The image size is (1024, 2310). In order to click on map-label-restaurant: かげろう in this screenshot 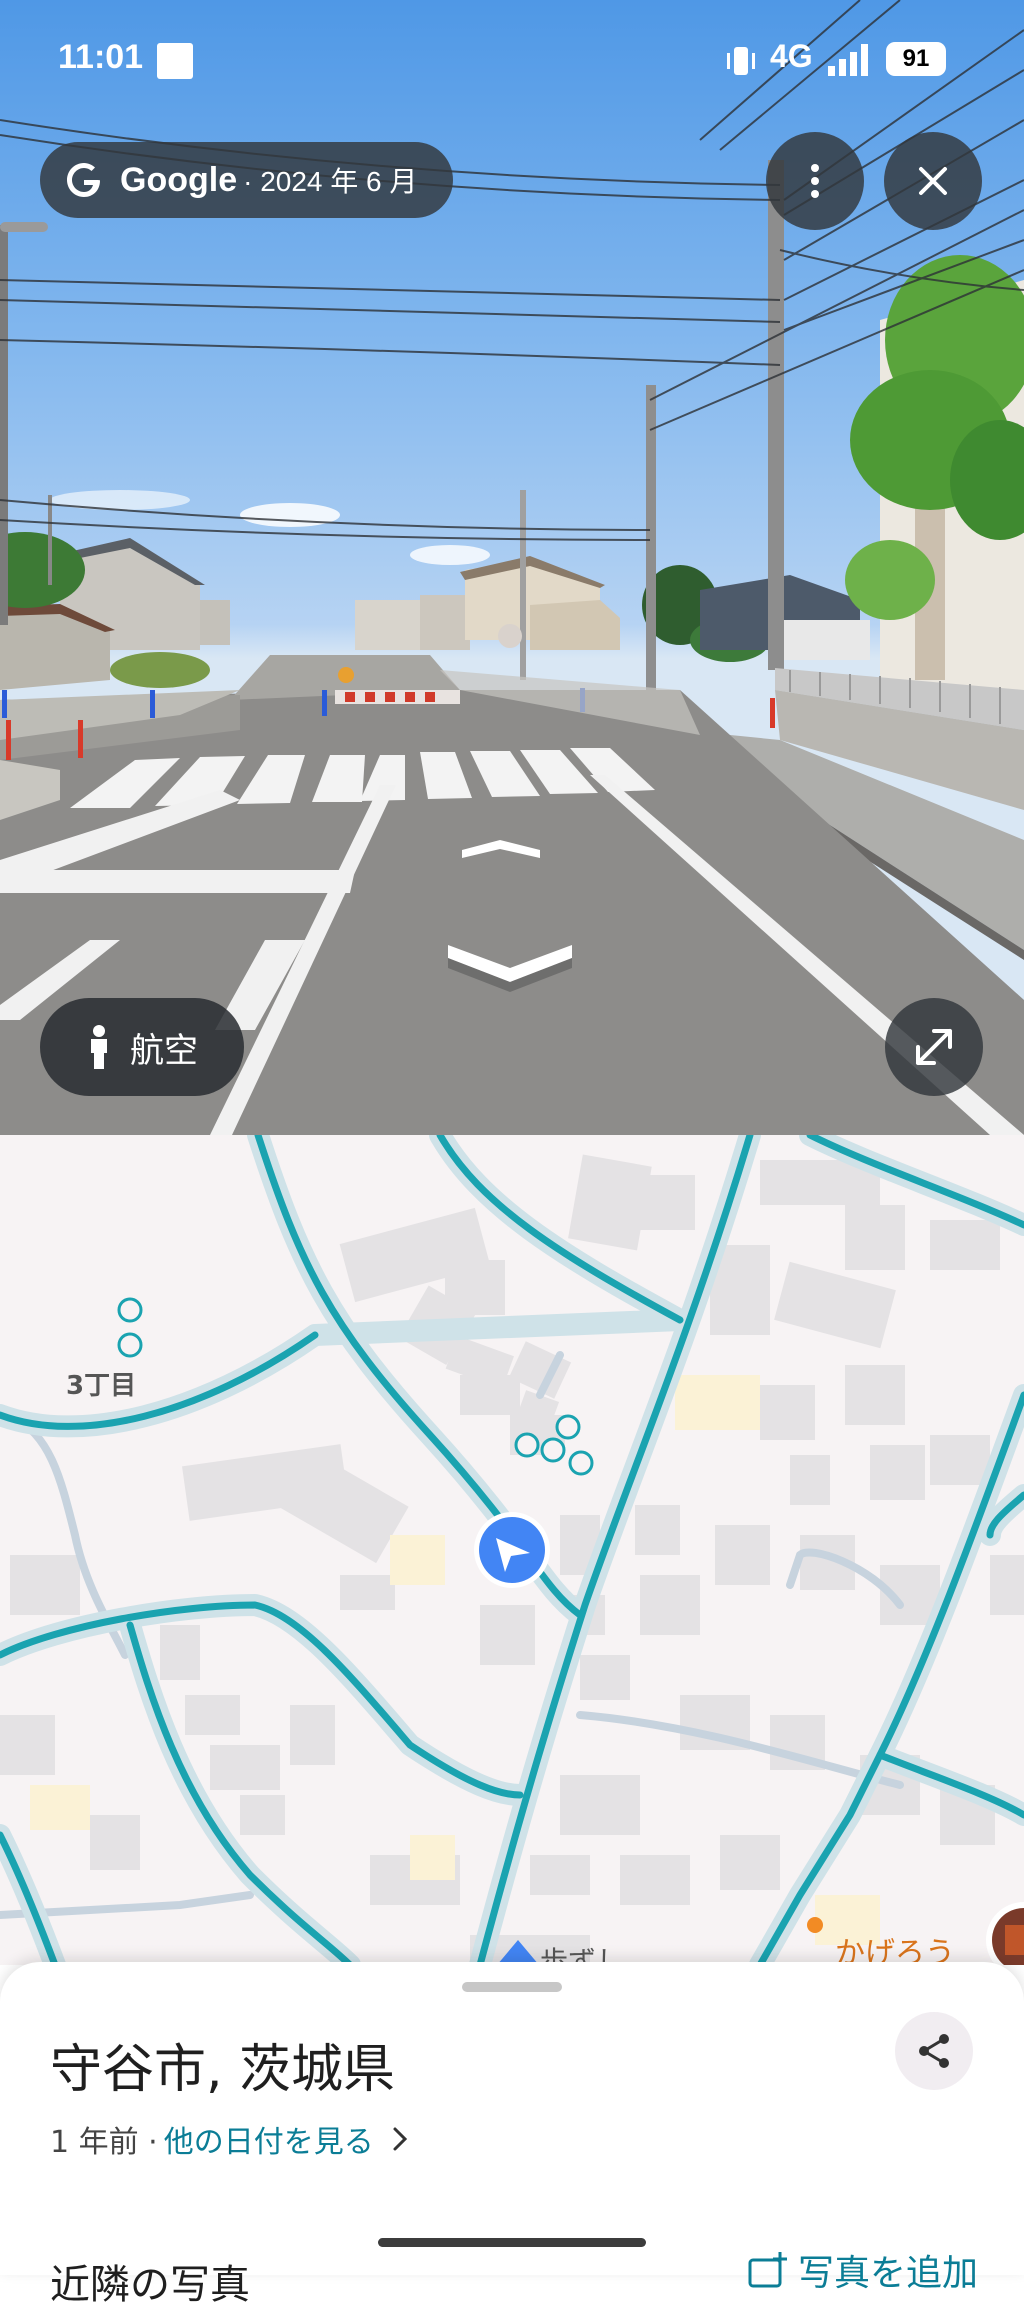, I will do `click(895, 1946)`.